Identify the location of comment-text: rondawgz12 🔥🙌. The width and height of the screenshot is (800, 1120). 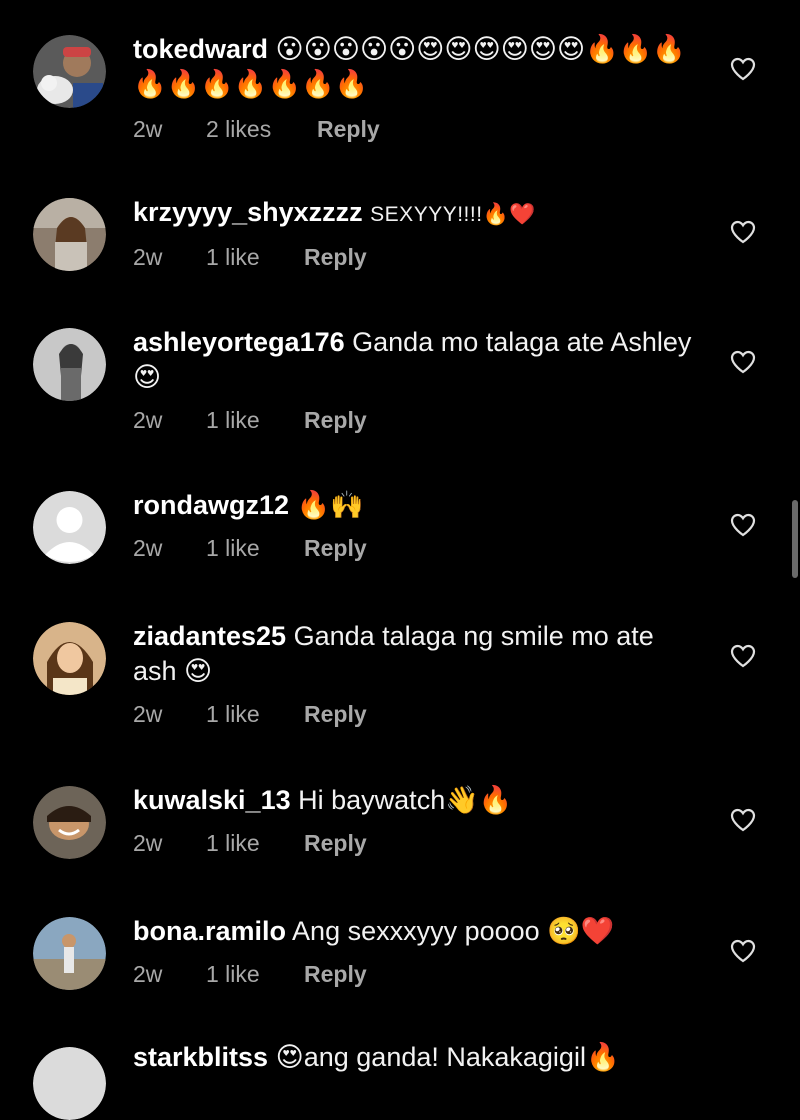
(418, 505).